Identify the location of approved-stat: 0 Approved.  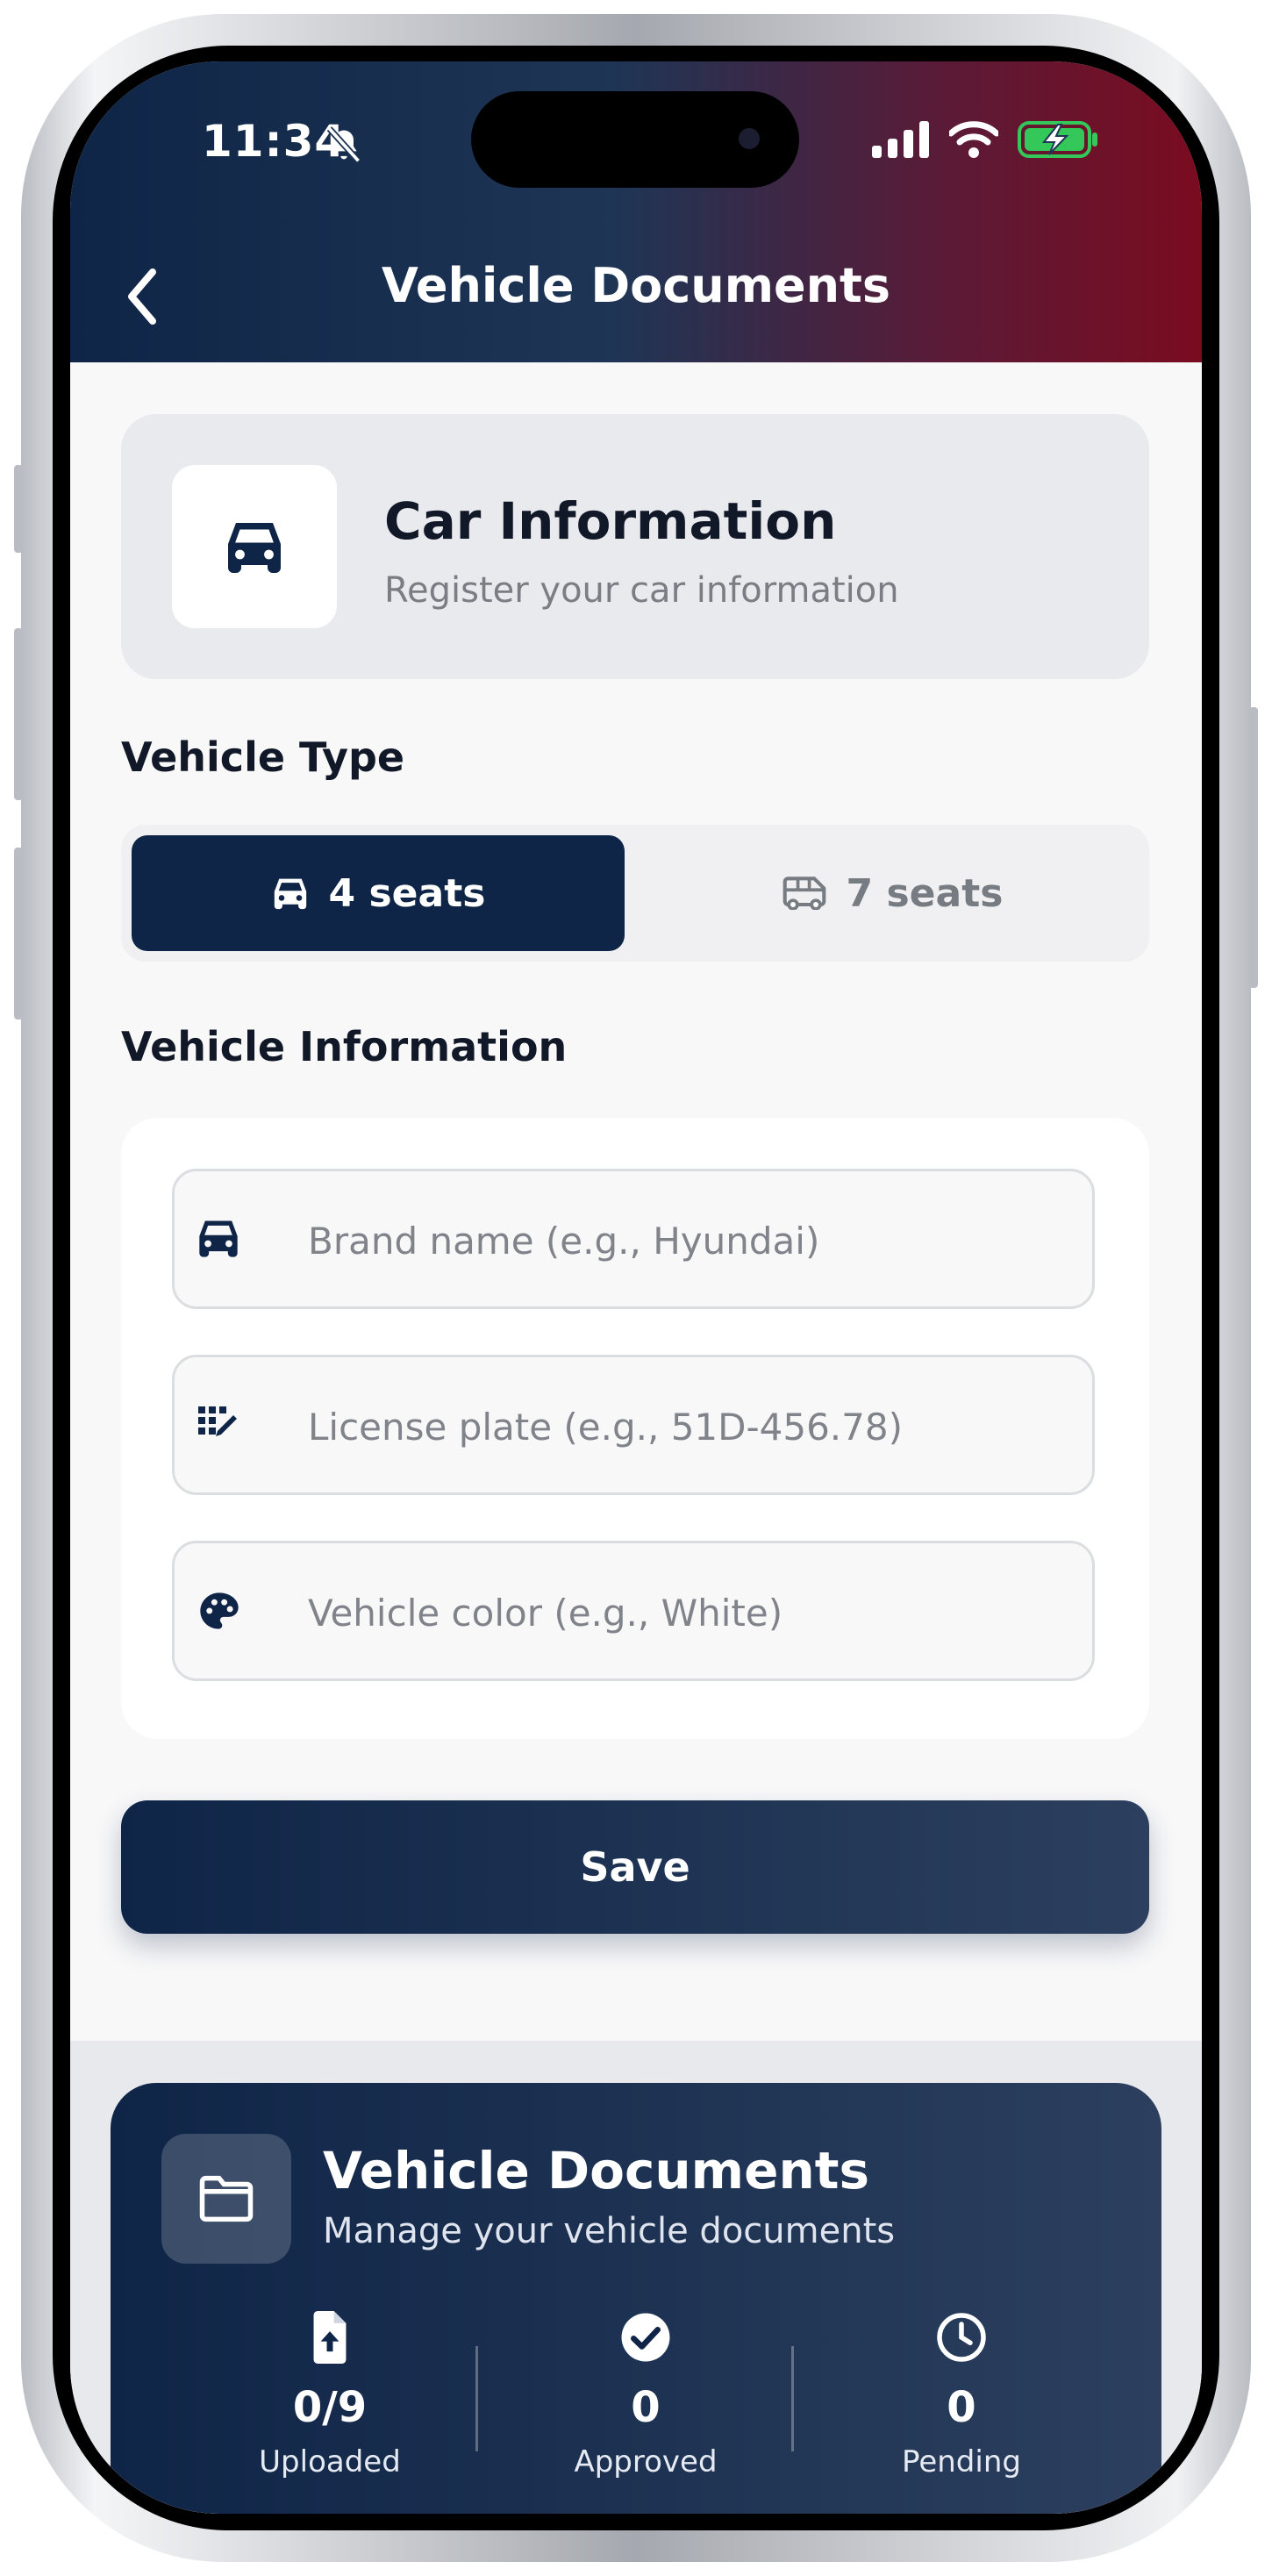
(646, 2395).